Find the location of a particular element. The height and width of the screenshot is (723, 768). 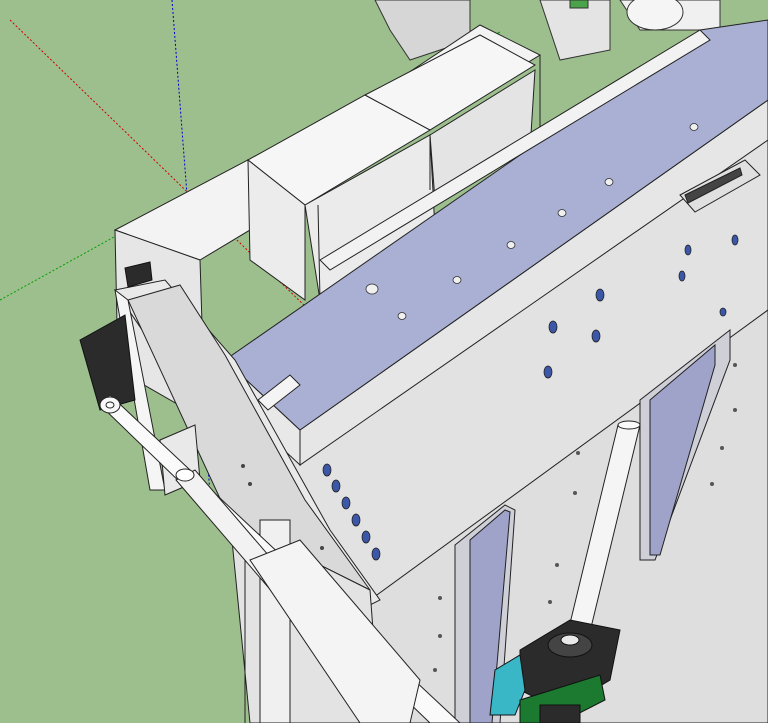

rear-green-part is located at coordinates (579, 4).